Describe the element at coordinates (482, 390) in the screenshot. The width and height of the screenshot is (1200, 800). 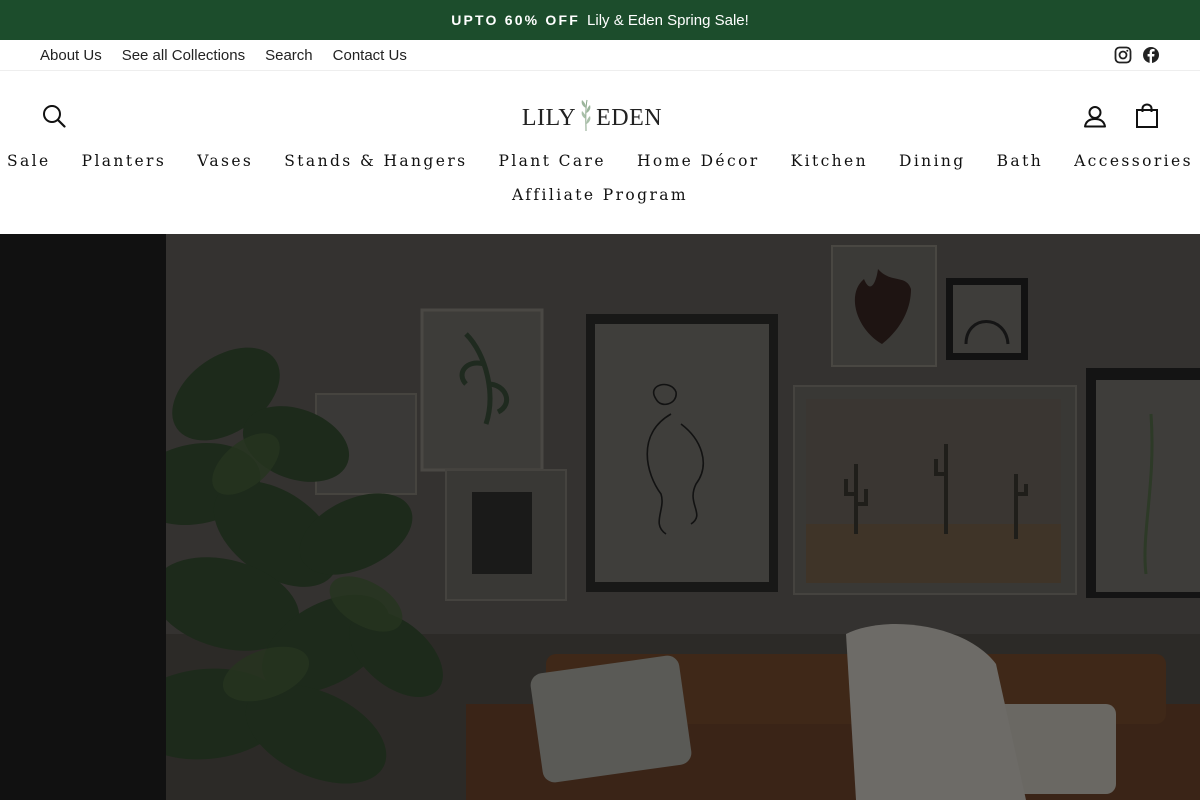
I see `frame-plant-print` at that location.